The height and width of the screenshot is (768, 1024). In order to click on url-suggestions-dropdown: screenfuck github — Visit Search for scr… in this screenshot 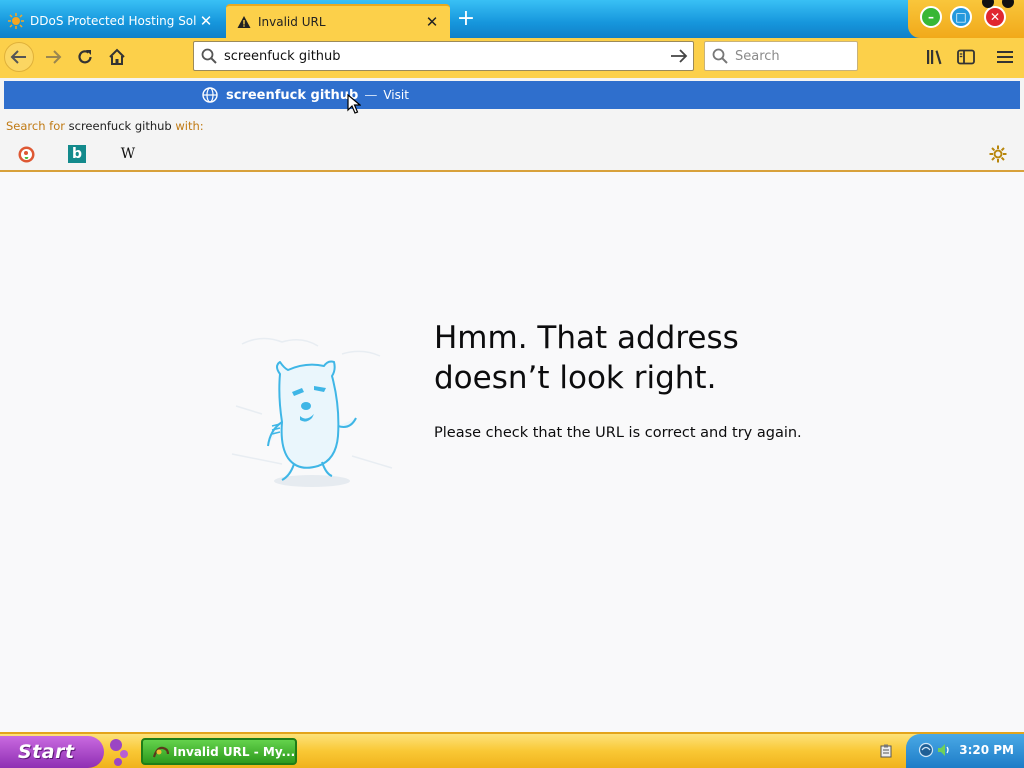, I will do `click(512, 125)`.